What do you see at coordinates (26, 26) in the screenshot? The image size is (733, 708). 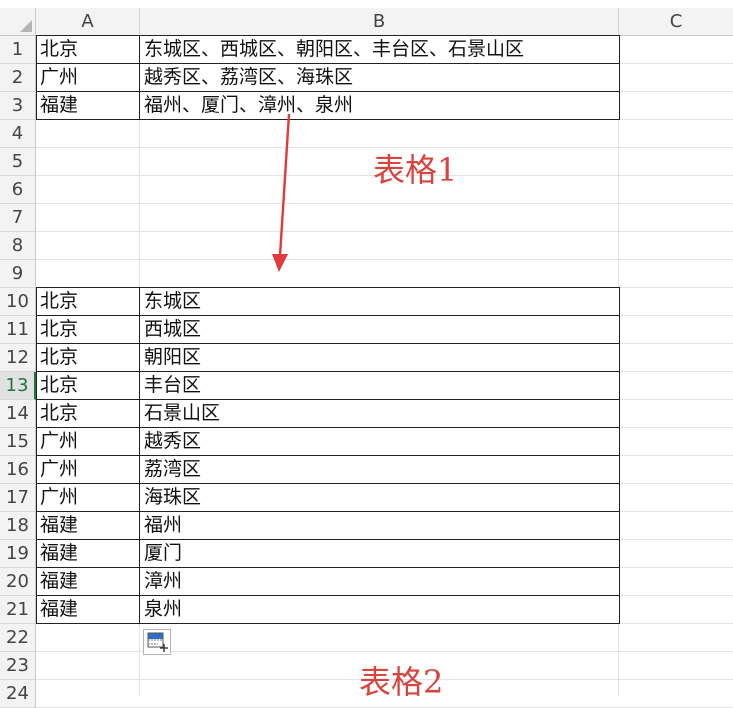 I see `select-all-icon` at bounding box center [26, 26].